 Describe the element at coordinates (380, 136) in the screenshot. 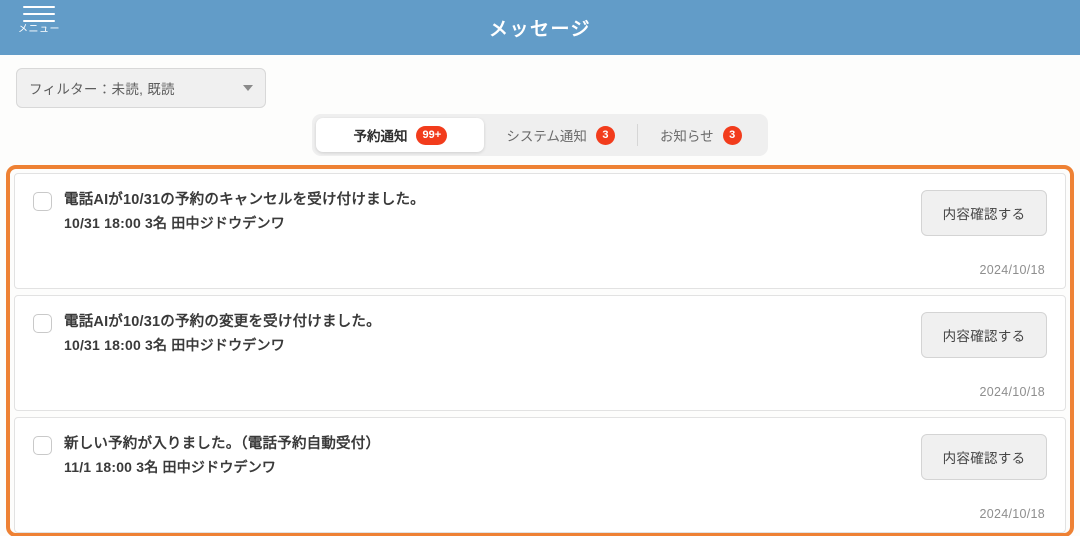

I see `tab-label: 予約通知` at that location.